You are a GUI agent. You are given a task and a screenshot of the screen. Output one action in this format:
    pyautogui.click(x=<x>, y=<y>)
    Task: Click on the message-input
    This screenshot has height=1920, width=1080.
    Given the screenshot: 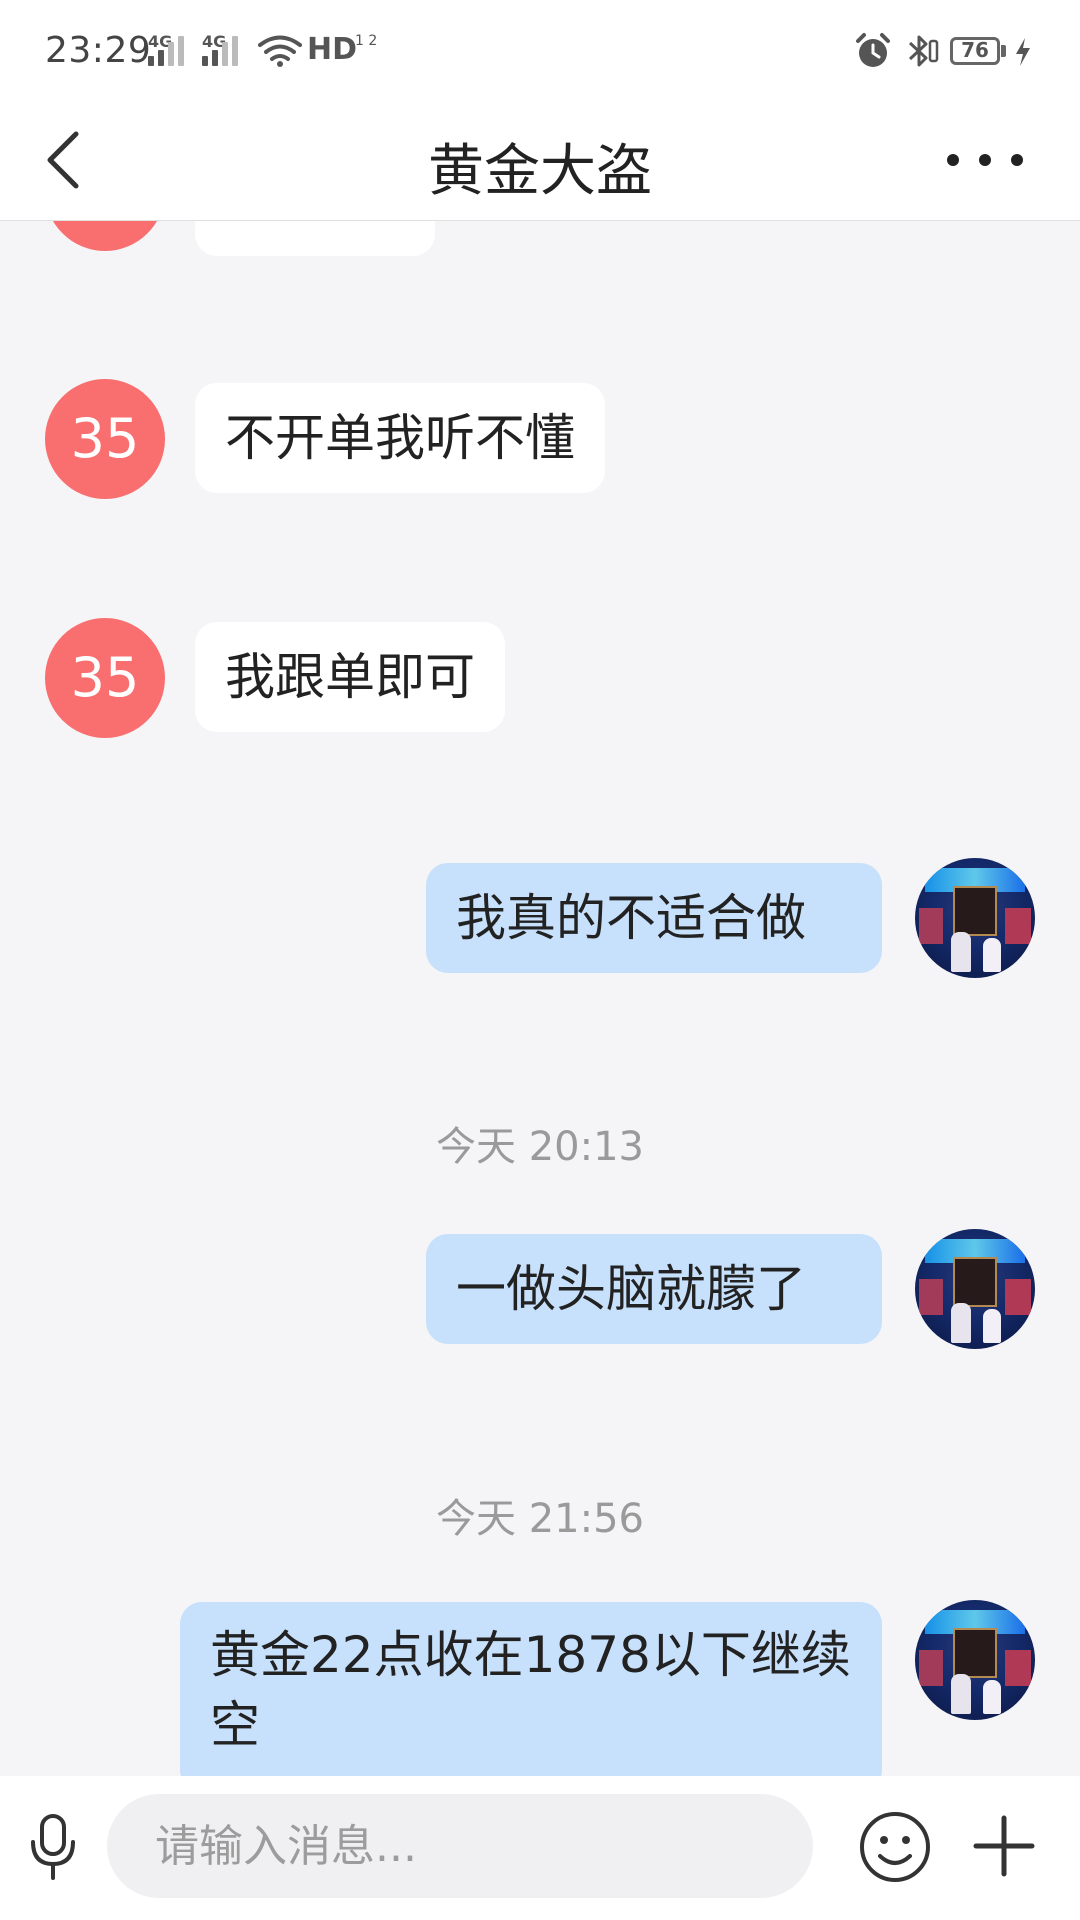 What is the action you would take?
    pyautogui.click(x=460, y=1846)
    